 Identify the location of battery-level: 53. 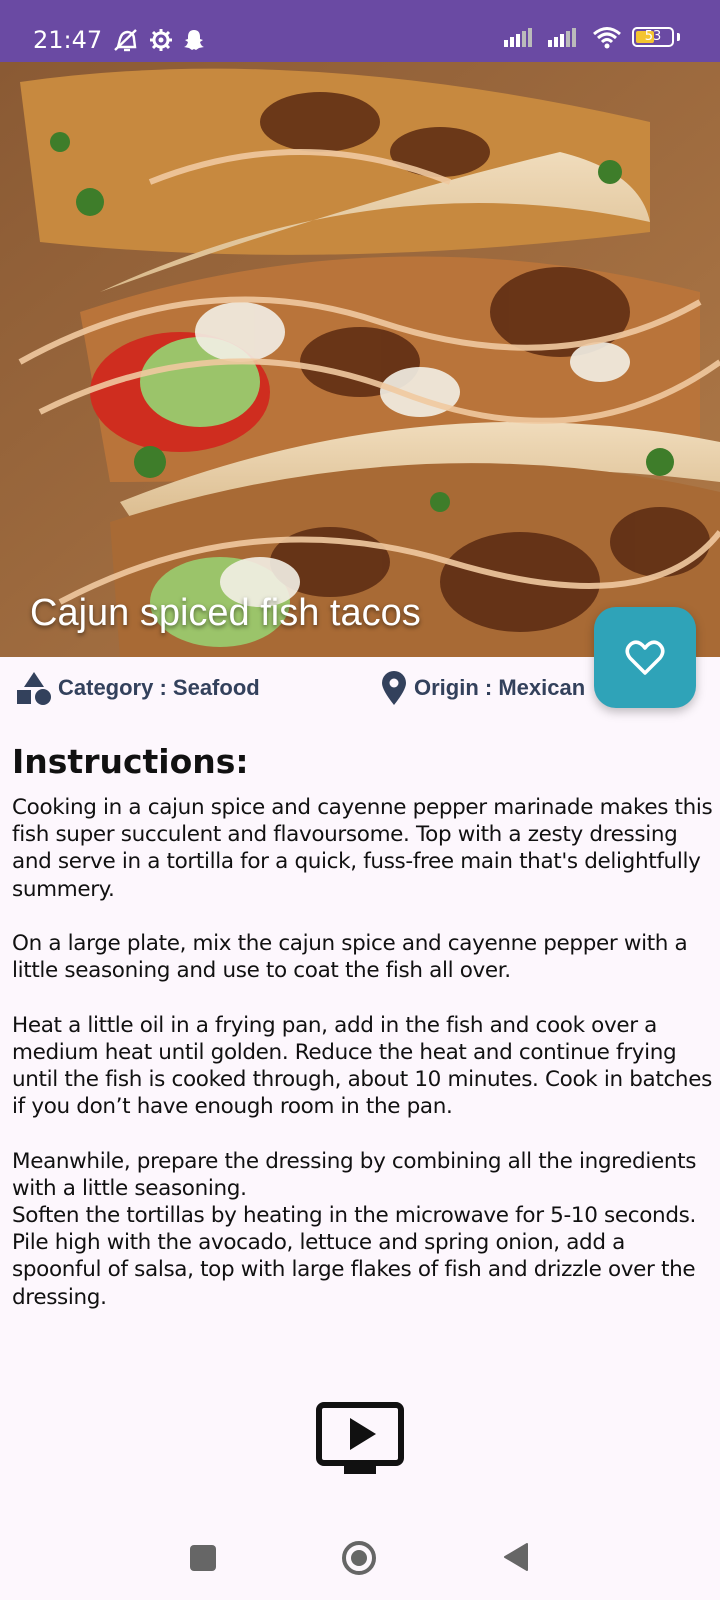
(653, 36).